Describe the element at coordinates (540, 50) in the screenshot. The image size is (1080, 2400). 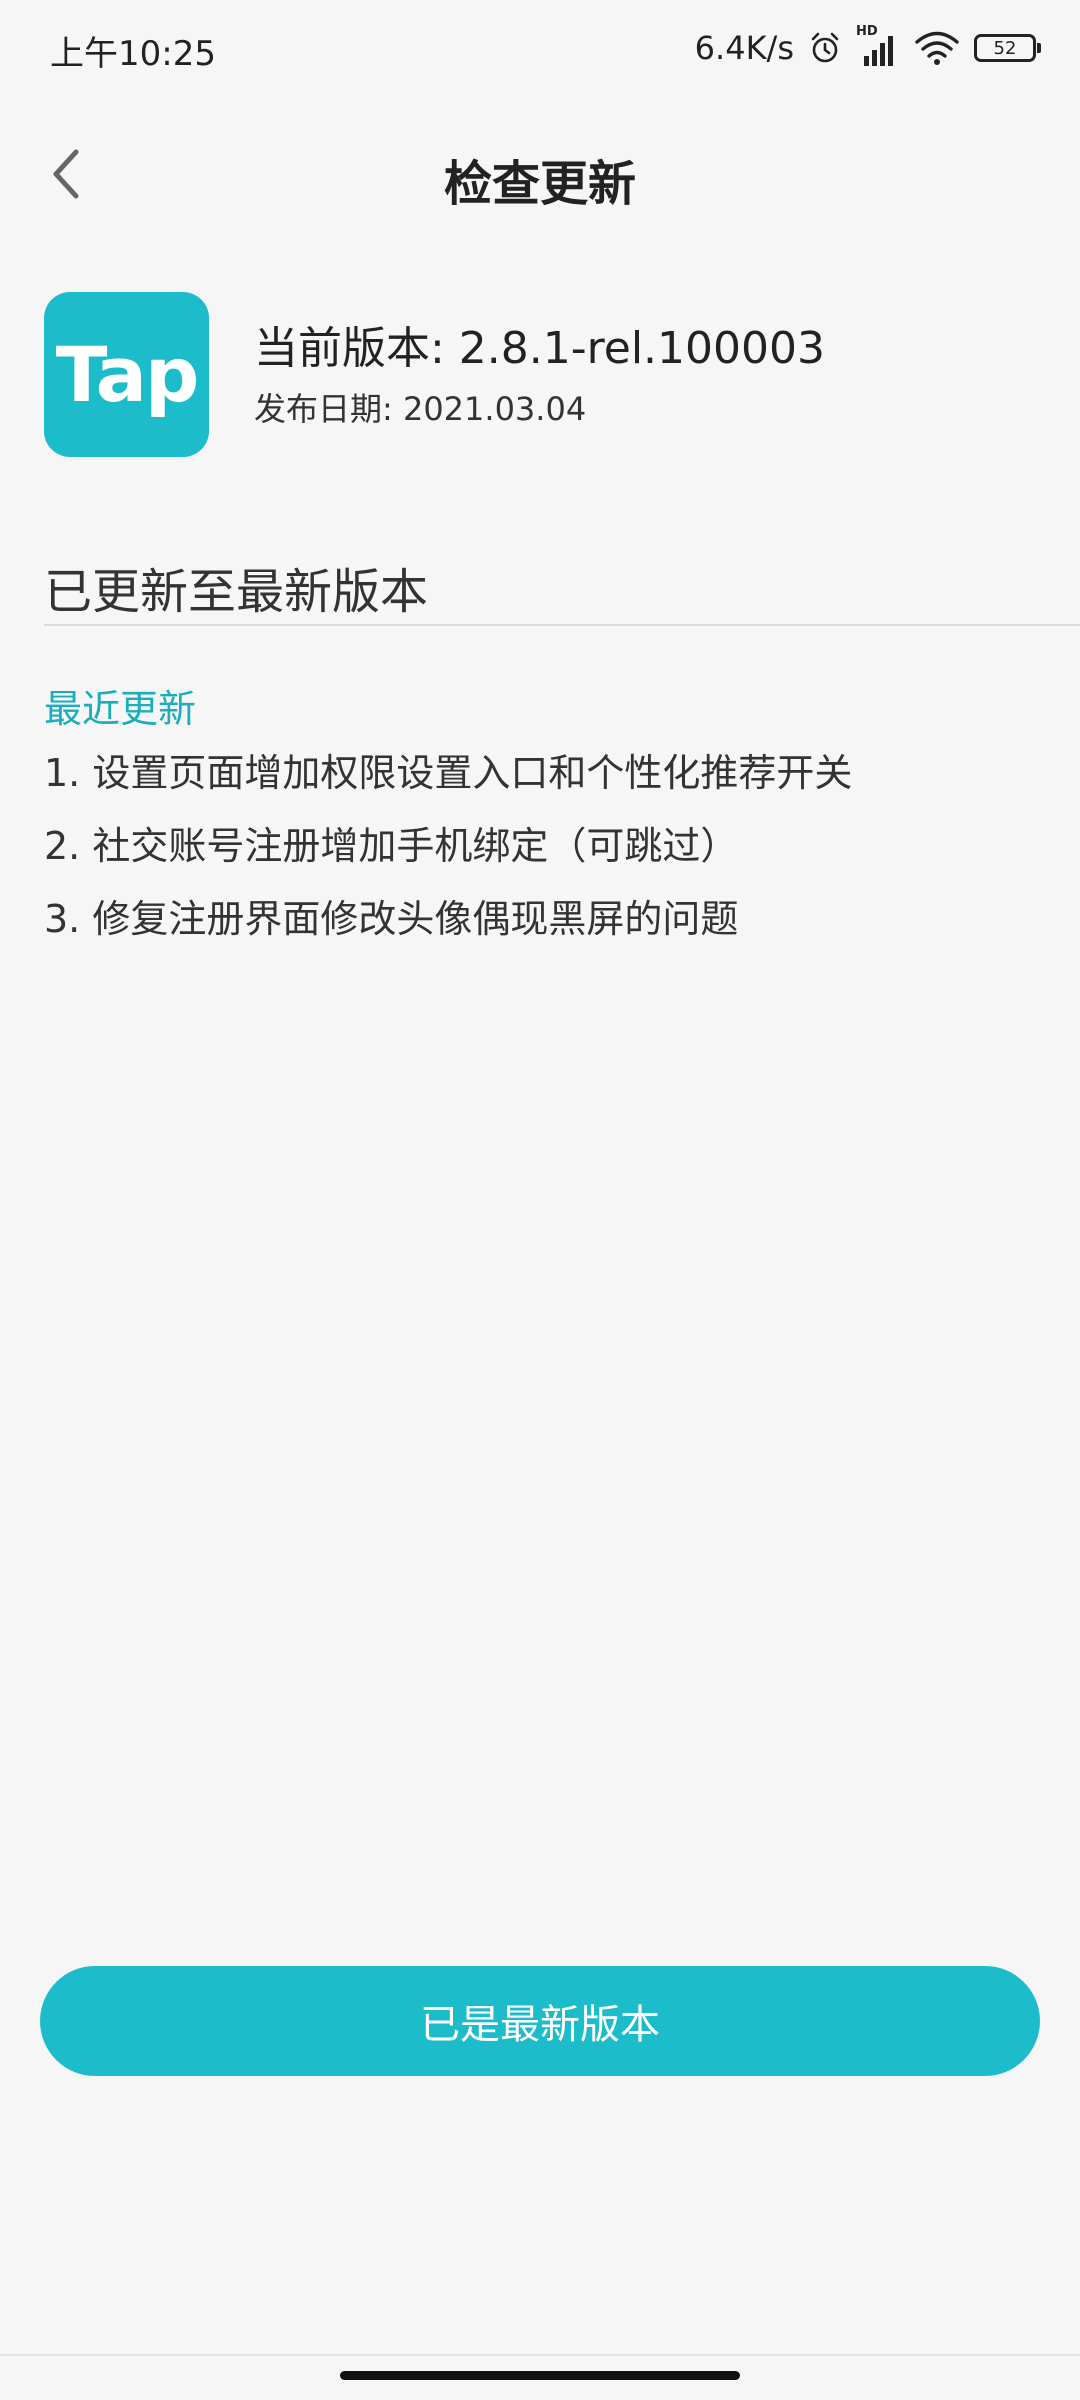
I see `status-bar: 上午10:25 6.4K/s HD 52` at that location.